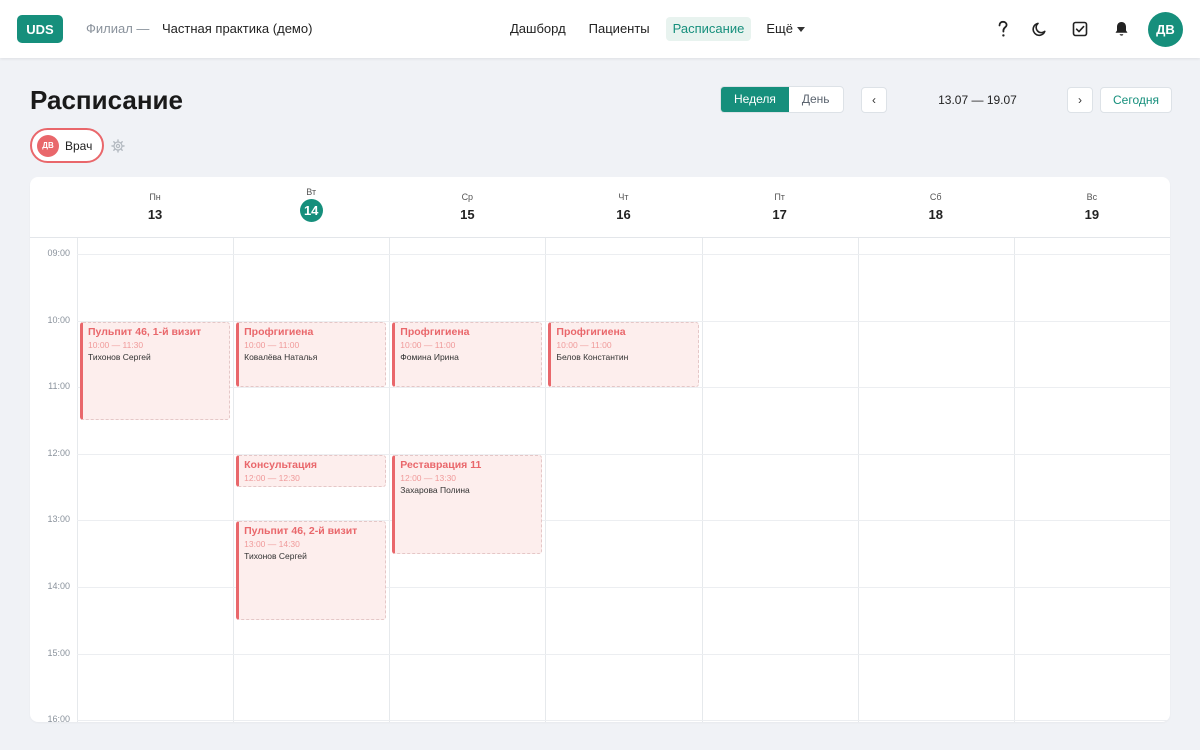 The width and height of the screenshot is (1200, 750). What do you see at coordinates (281, 356) in the screenshot?
I see `appointment-patient: Ковалёва Наталья` at bounding box center [281, 356].